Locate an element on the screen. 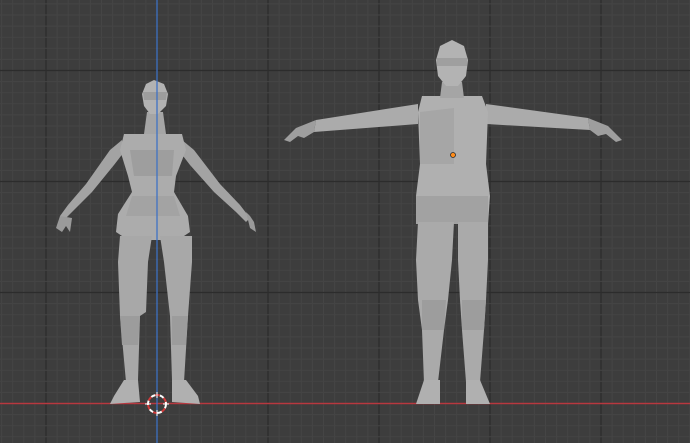  male-right-knee is located at coordinates (474, 315).